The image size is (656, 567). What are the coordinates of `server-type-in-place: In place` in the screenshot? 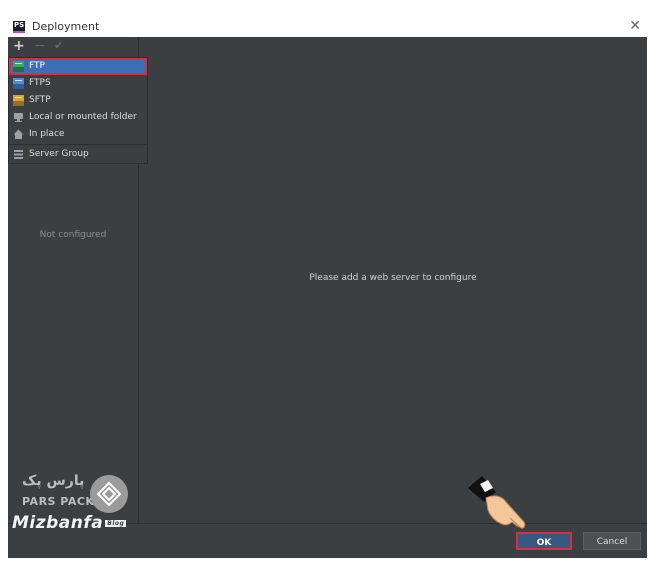 It's located at (78, 134).